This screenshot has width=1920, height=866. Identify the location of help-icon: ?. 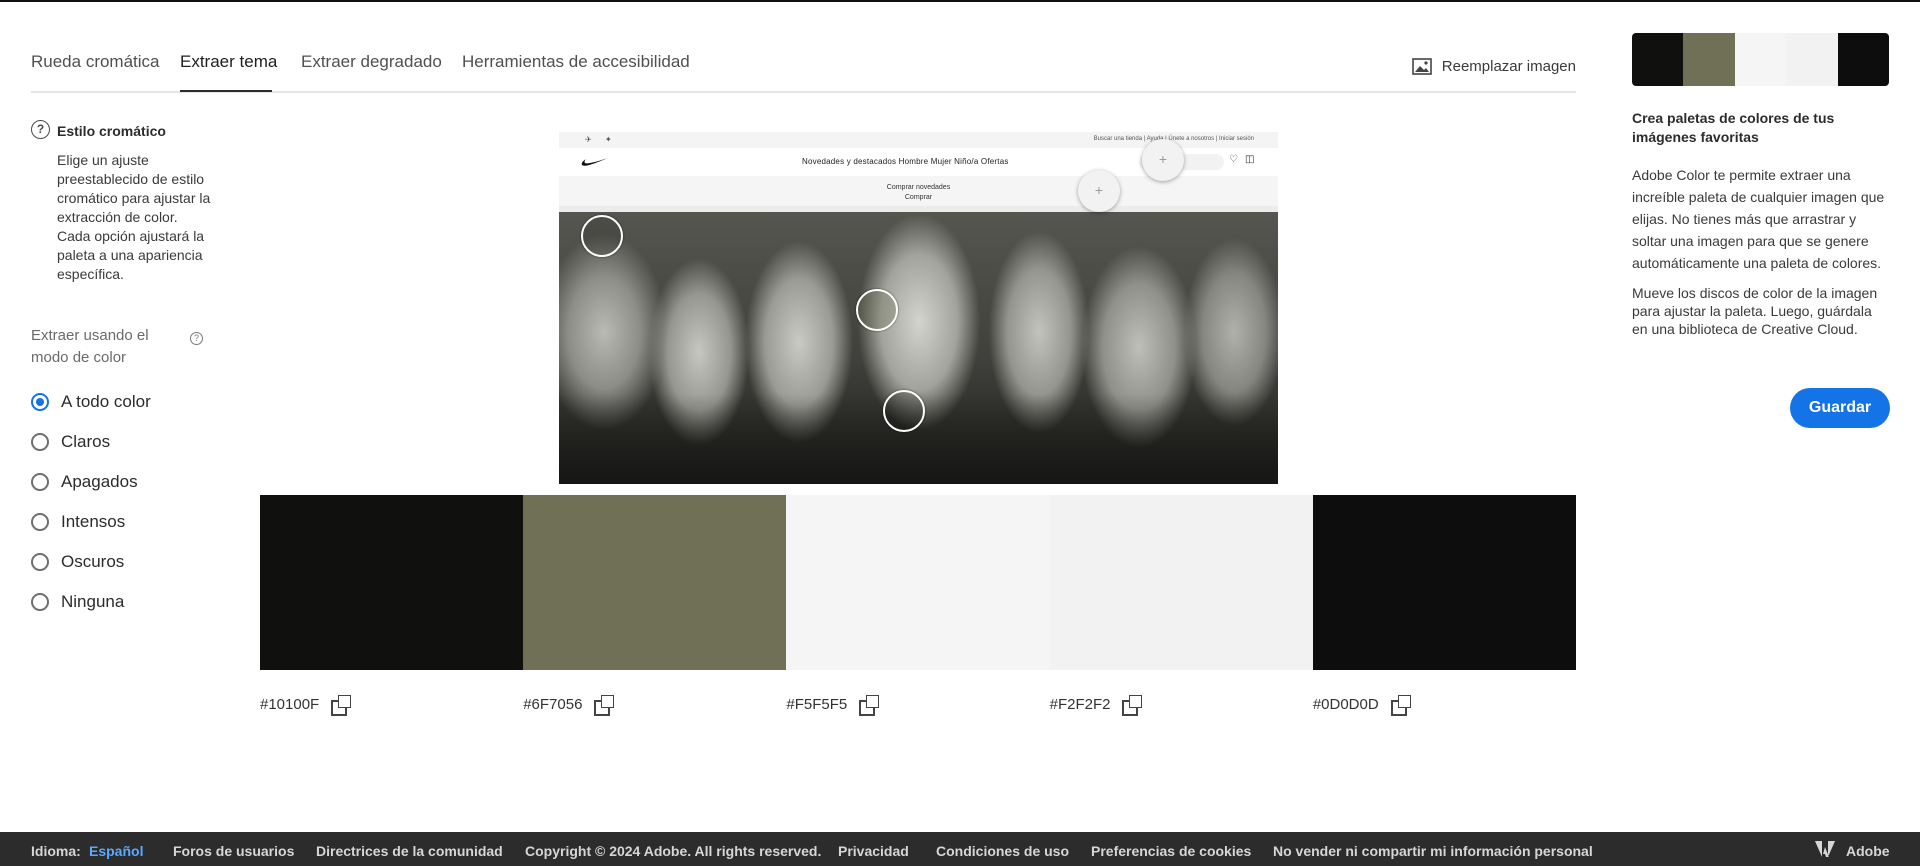
(40, 129).